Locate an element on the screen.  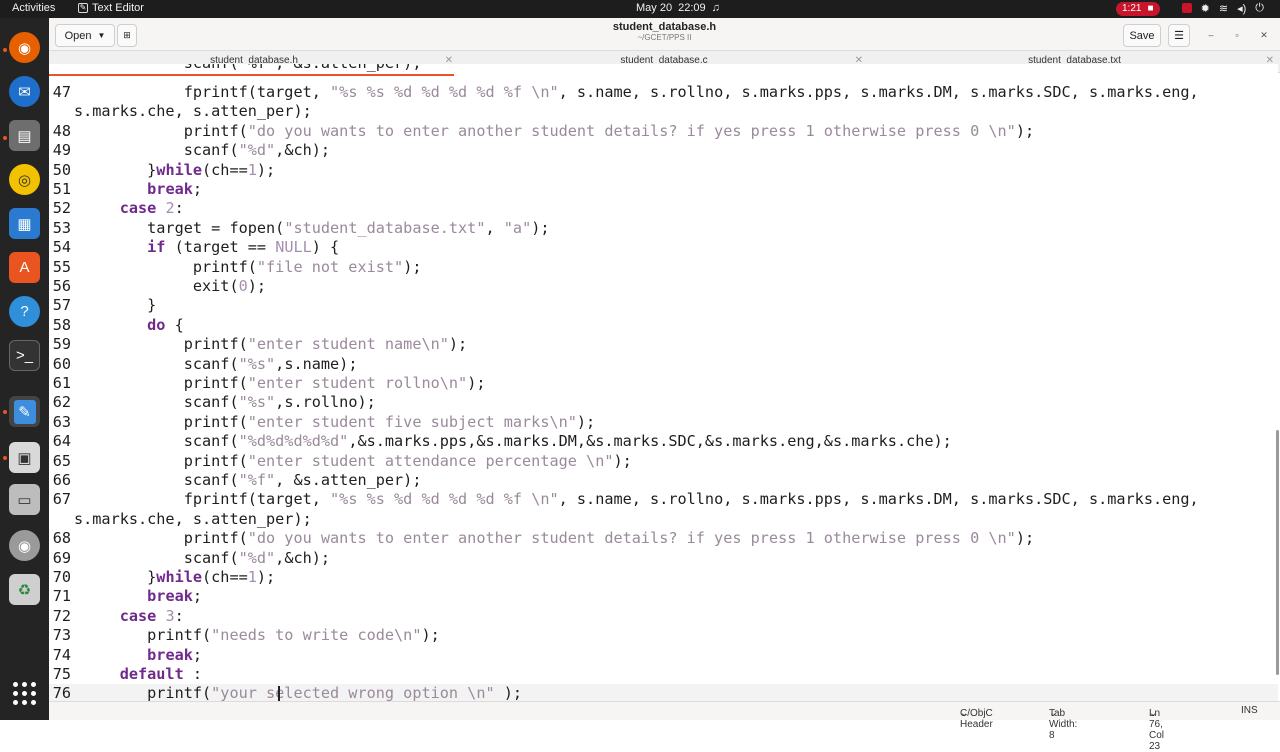
document-path: ~/GCET/PPS II is located at coordinates (664, 37).